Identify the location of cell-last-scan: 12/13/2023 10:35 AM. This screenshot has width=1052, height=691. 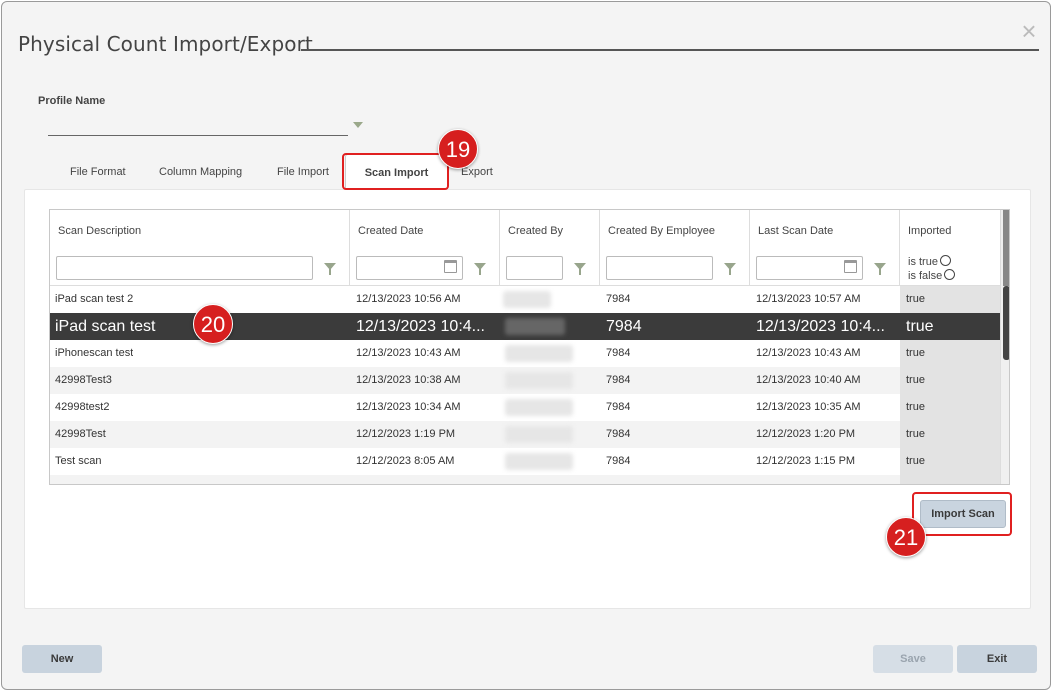
(808, 407).